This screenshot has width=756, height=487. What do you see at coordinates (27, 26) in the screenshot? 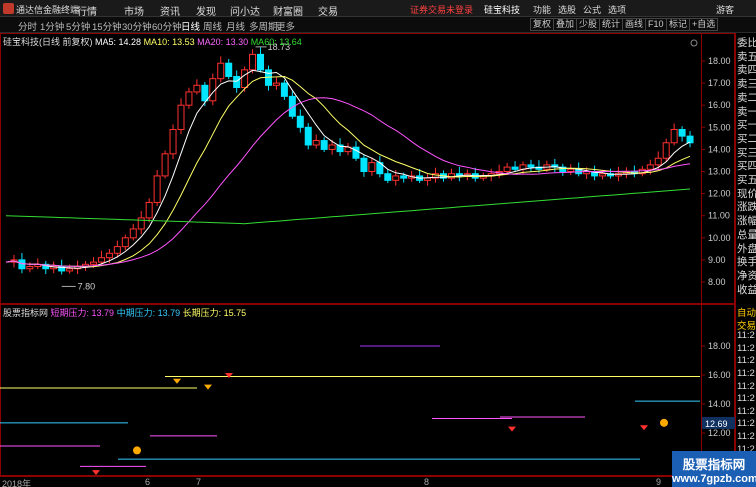
I see `period-fenshi: 分时` at bounding box center [27, 26].